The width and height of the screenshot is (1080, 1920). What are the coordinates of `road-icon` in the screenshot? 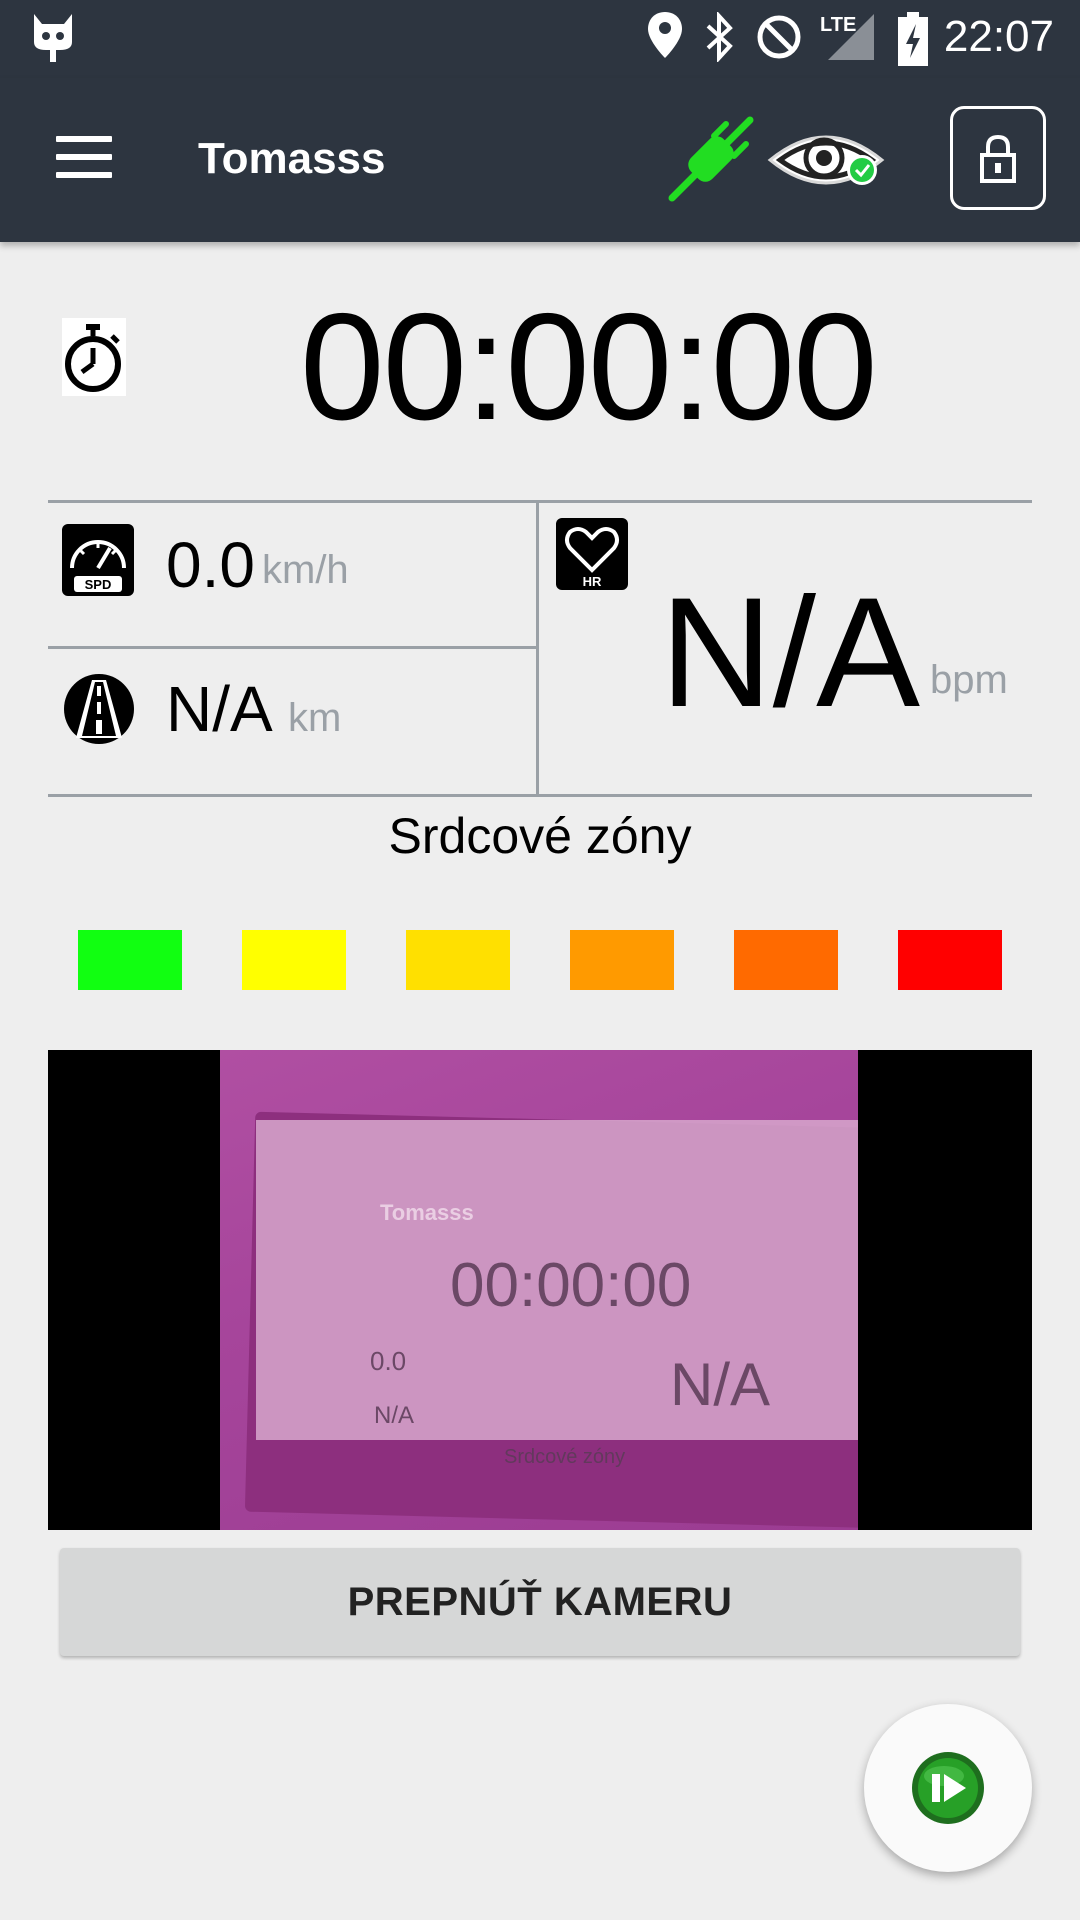 It's located at (99, 709).